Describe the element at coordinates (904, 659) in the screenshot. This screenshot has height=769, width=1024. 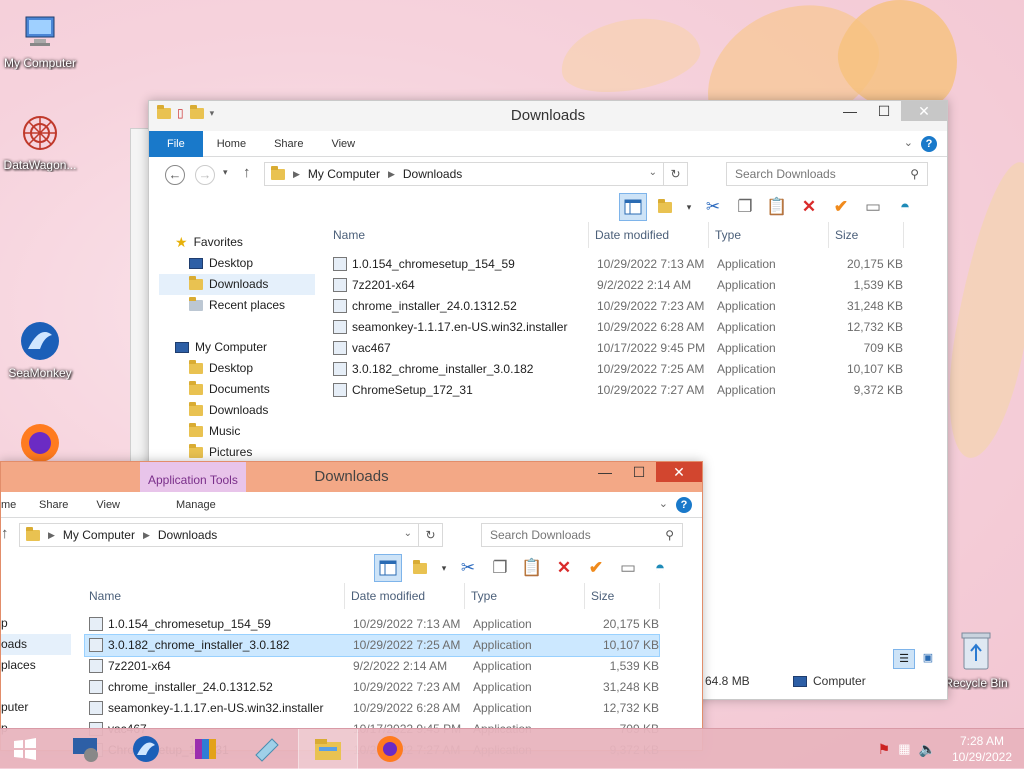
I see `details-view-button: ☰` at that location.